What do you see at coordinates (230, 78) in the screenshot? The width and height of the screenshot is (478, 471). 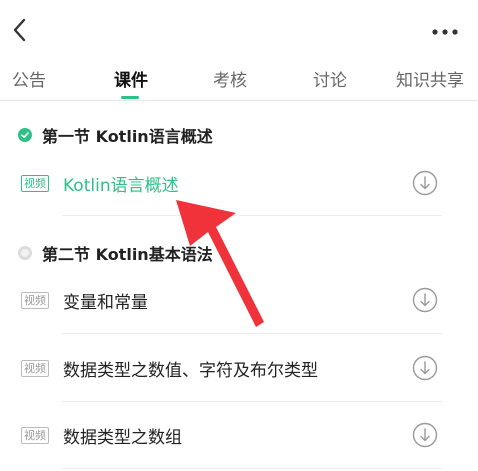 I see `tab-assessment: 考核` at bounding box center [230, 78].